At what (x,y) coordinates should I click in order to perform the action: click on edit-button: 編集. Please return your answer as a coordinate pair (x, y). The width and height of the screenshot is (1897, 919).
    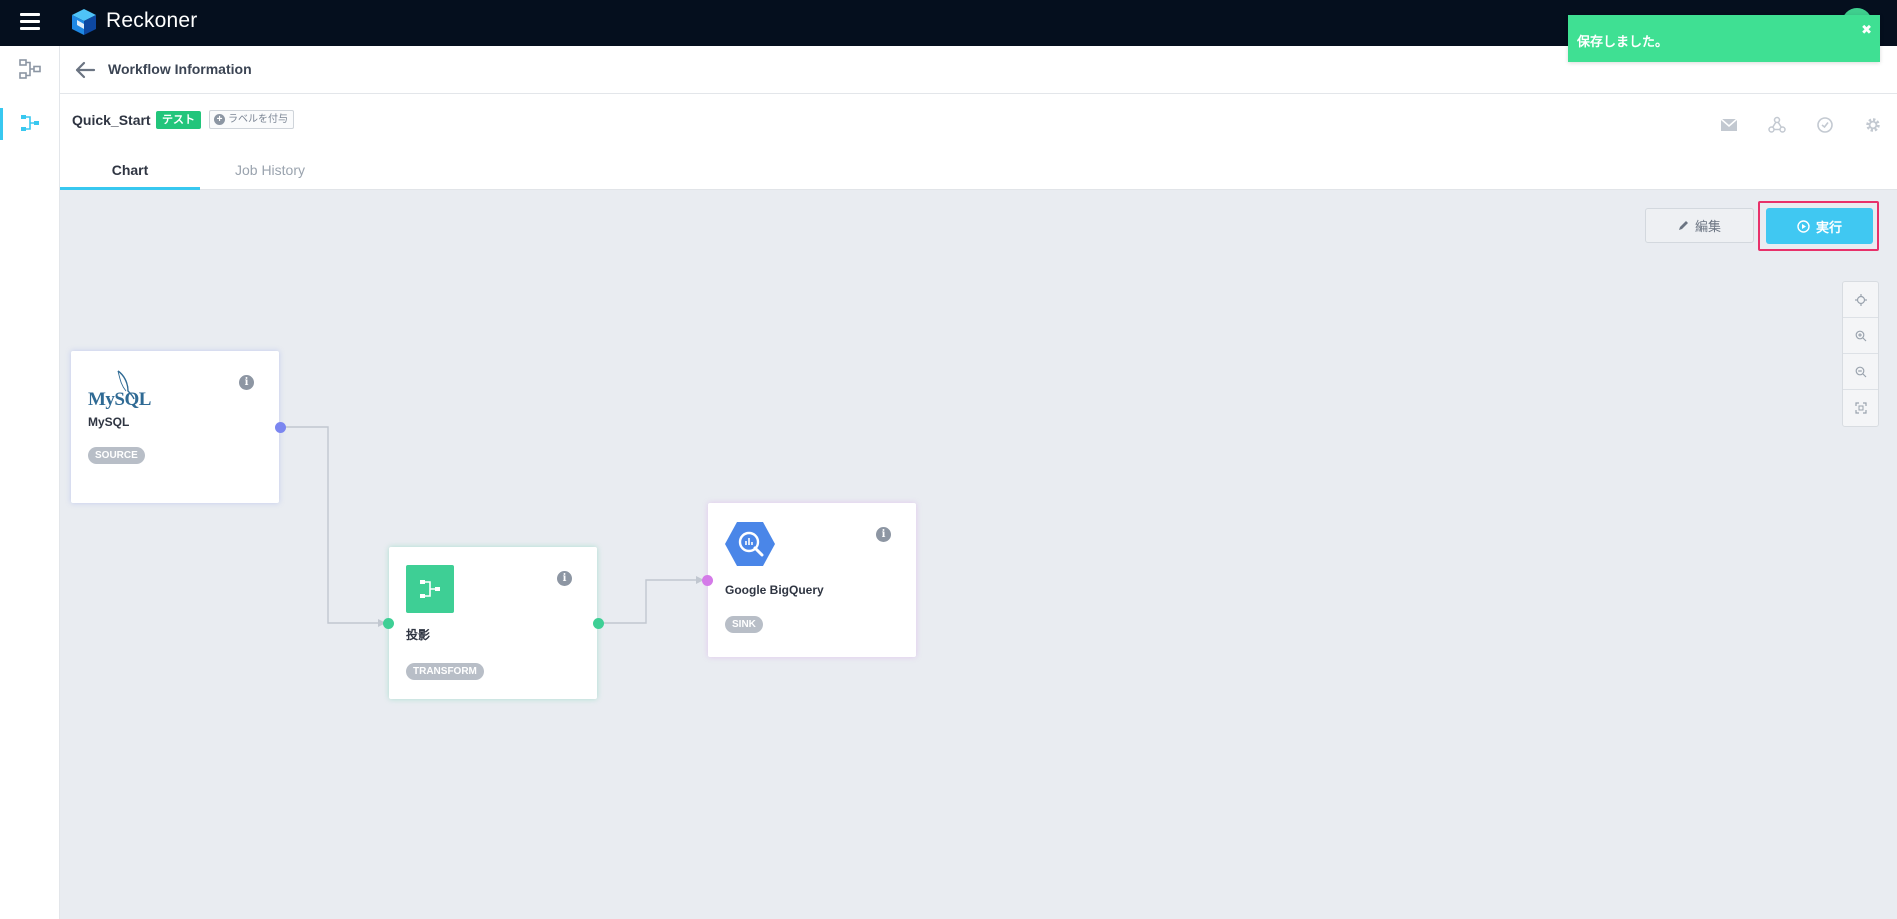
    Looking at the image, I should click on (1699, 225).